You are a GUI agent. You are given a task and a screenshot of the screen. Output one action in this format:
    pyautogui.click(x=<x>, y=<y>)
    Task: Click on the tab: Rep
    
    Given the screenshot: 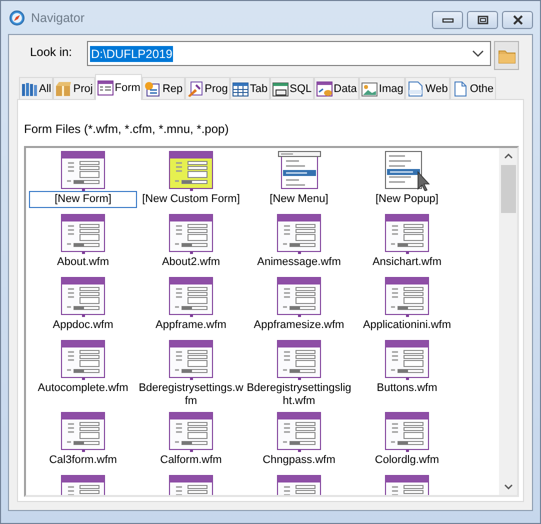 What is the action you would take?
    pyautogui.click(x=163, y=88)
    